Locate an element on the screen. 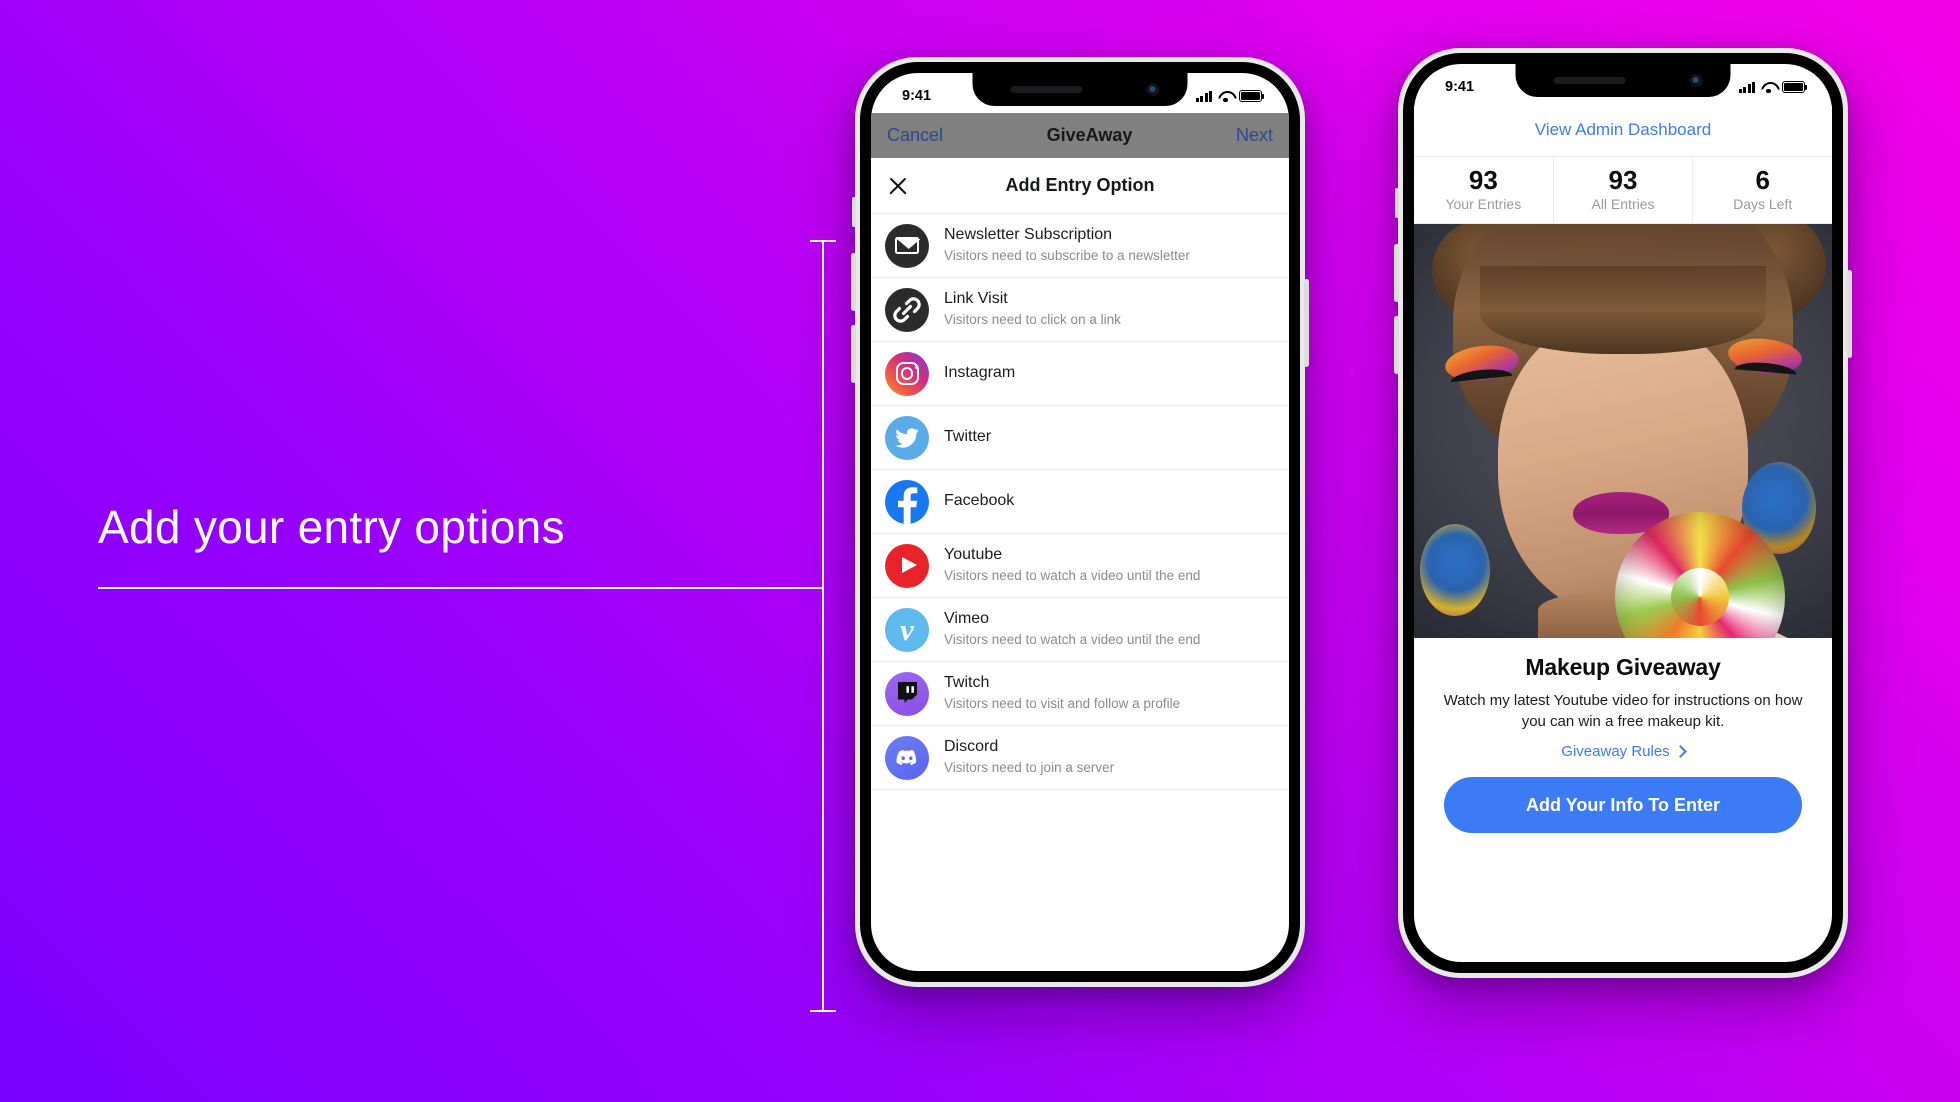 The height and width of the screenshot is (1102, 1960). stat-value: 6 is located at coordinates (1762, 180).